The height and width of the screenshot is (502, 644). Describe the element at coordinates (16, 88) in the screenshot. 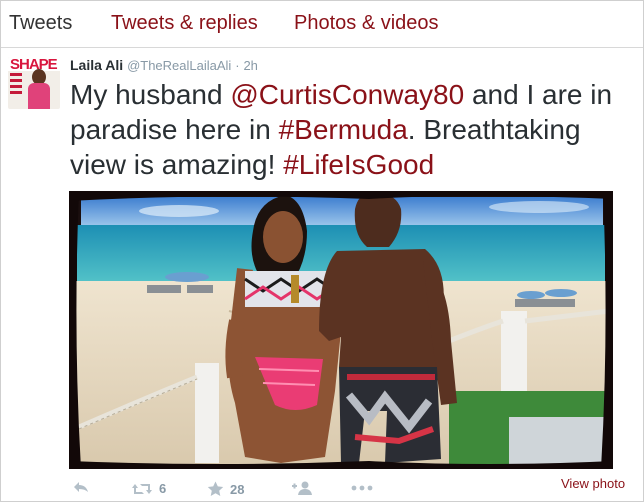

I see `avatar-cover-lines` at that location.